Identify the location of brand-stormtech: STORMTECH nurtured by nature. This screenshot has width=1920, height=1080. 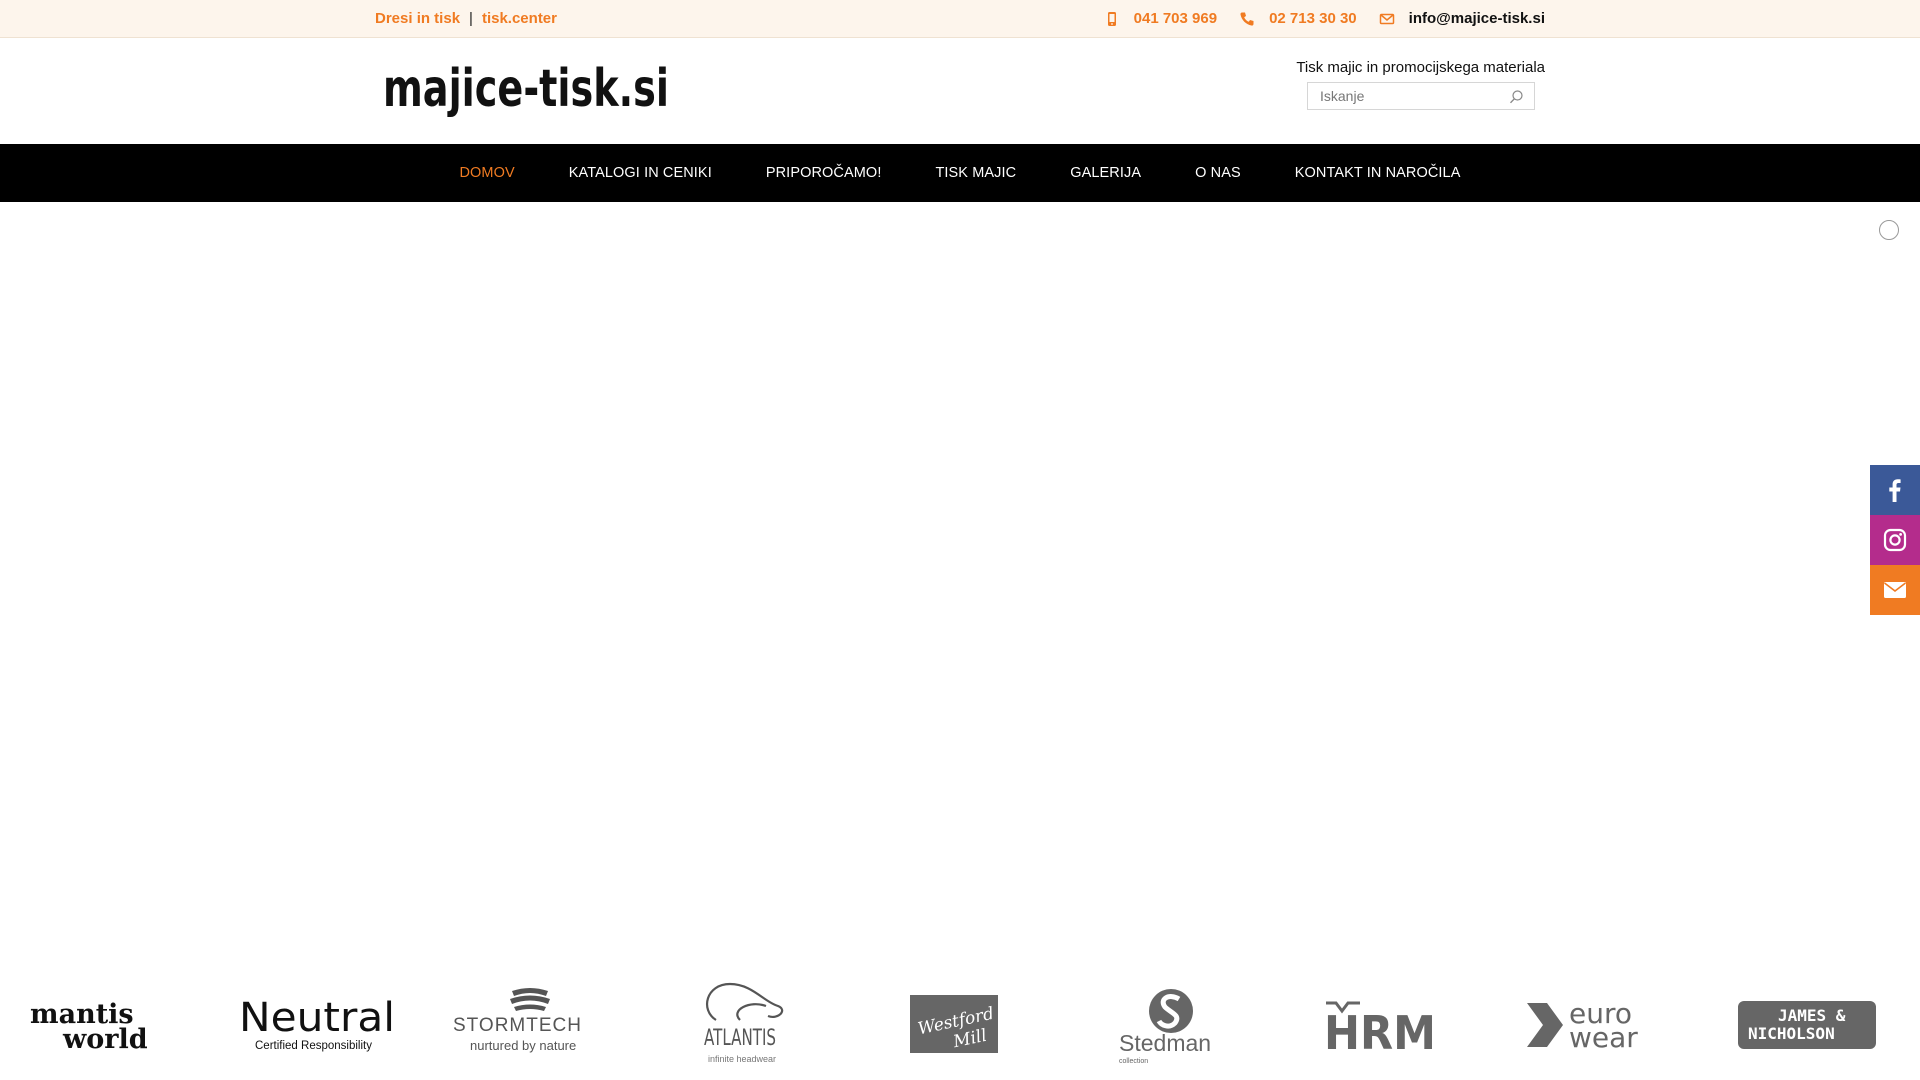
(530, 1025).